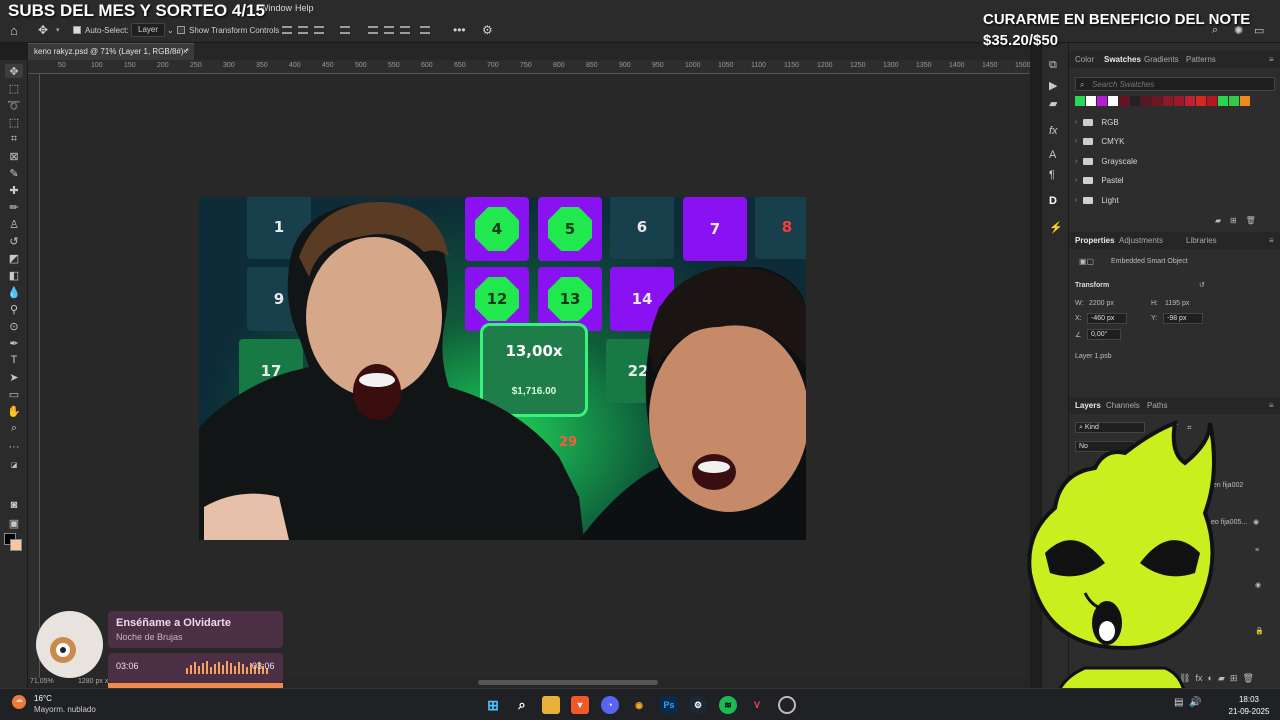 This screenshot has width=1280, height=720. What do you see at coordinates (101, 30) in the screenshot?
I see `auto-select-checkbox: Auto-Select:` at bounding box center [101, 30].